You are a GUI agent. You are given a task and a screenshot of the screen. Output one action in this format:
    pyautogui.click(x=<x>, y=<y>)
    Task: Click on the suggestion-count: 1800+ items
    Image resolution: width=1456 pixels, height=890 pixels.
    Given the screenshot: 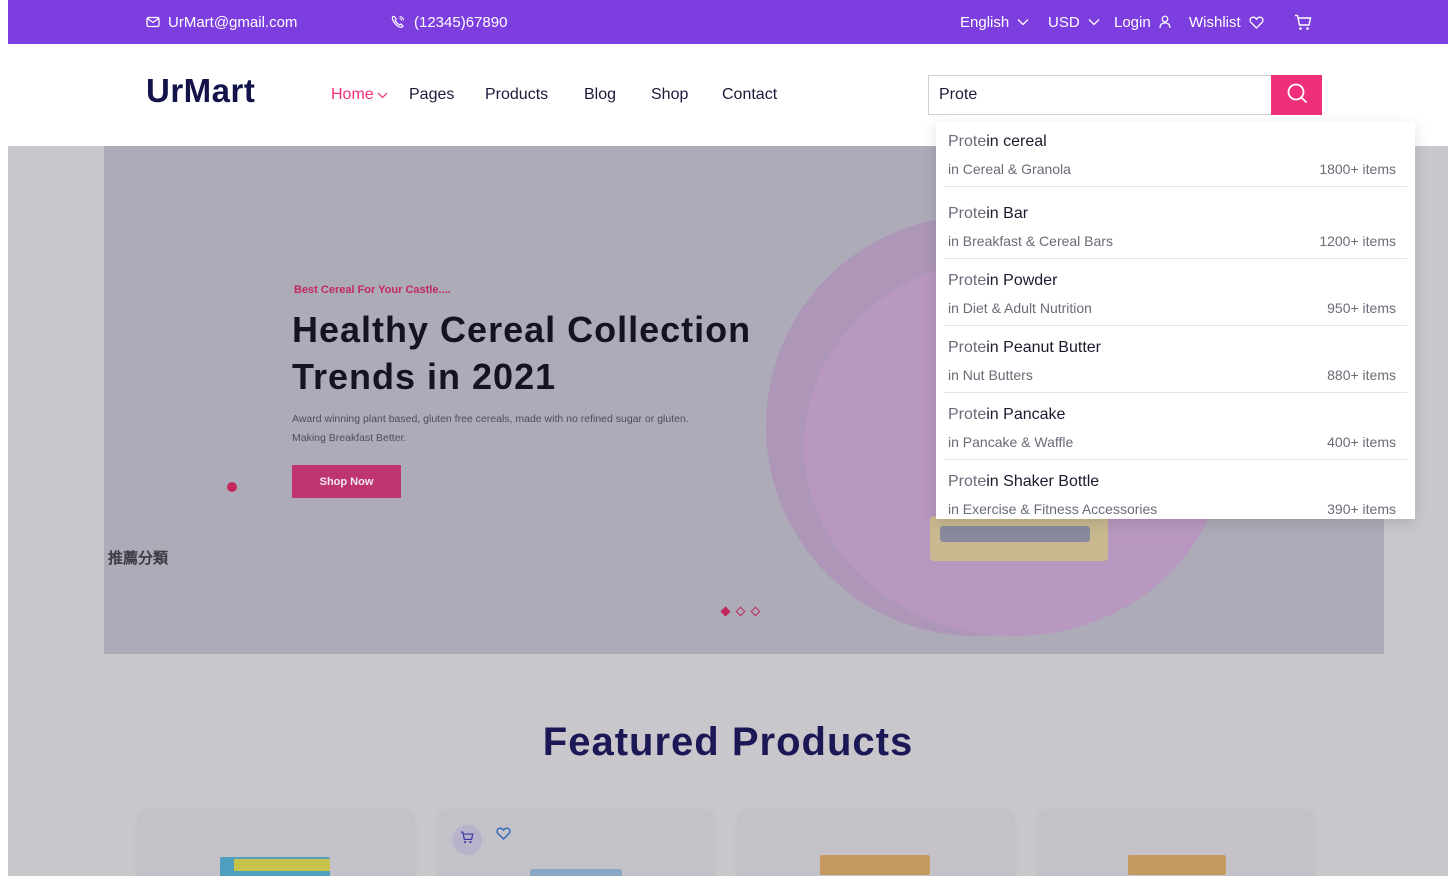 What is the action you would take?
    pyautogui.click(x=1357, y=169)
    